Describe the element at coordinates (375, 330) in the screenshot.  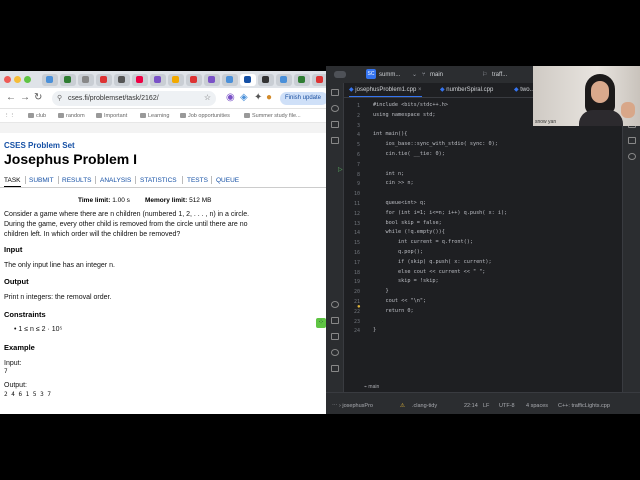
I see `code-line: }` at that location.